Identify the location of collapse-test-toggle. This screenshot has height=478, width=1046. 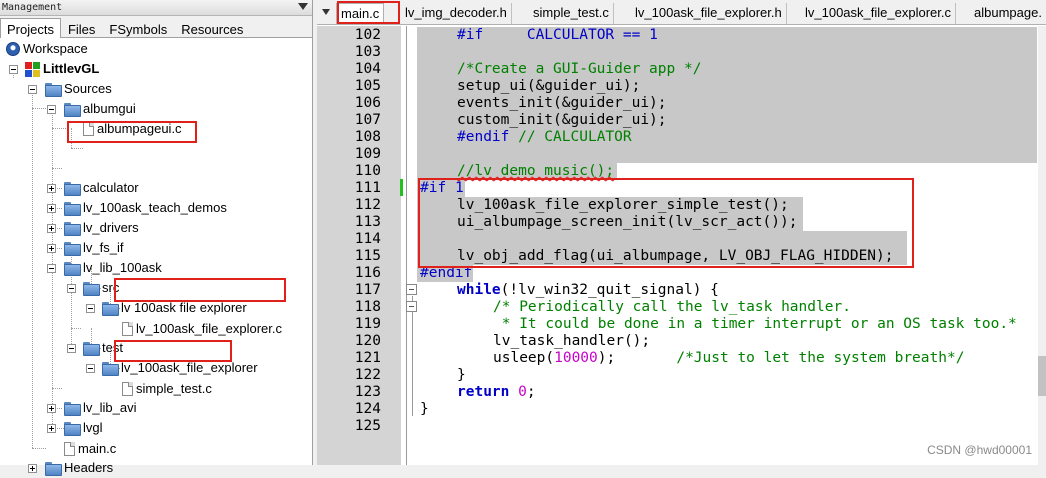
(71, 348).